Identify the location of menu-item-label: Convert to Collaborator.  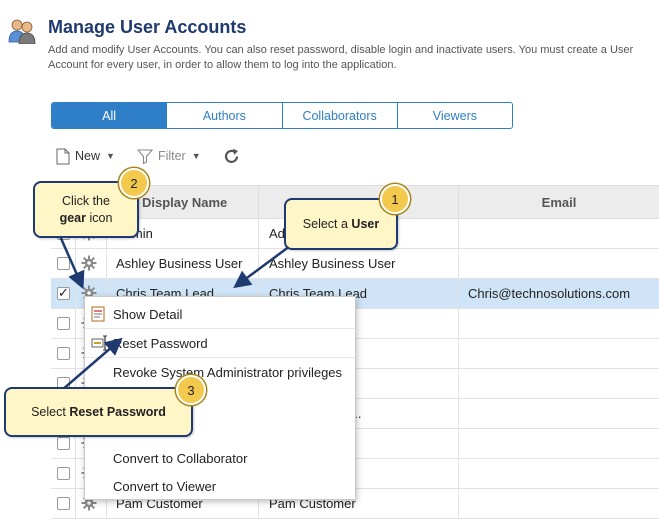
(180, 458).